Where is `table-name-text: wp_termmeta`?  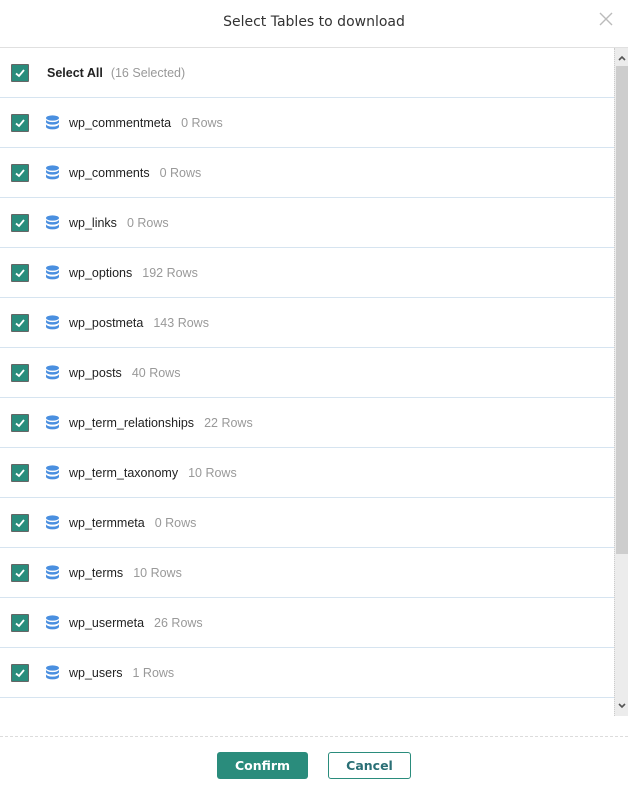
table-name-text: wp_termmeta is located at coordinates (107, 522).